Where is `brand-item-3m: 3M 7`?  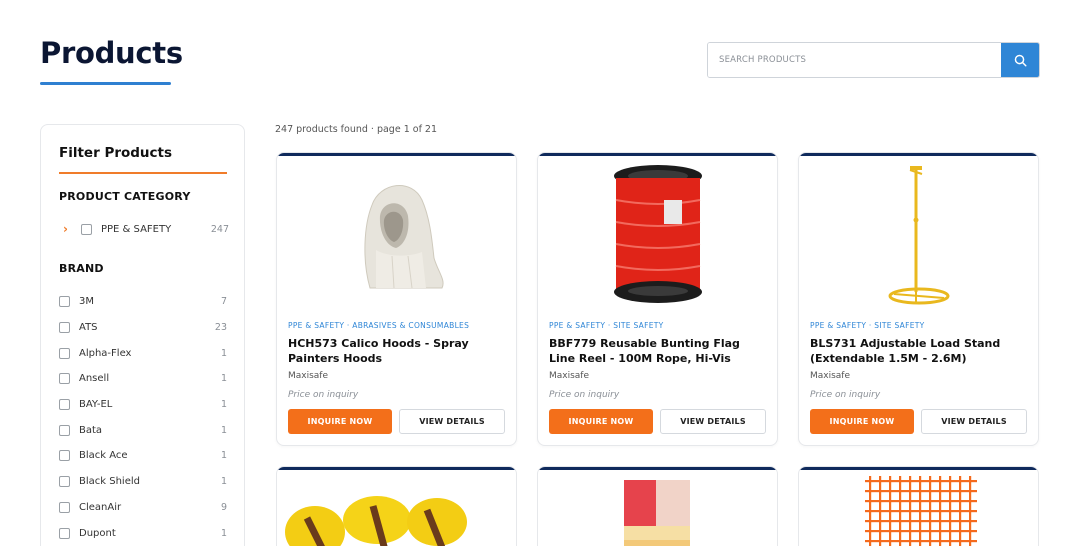
brand-item-3m: 3M 7 is located at coordinates (143, 302).